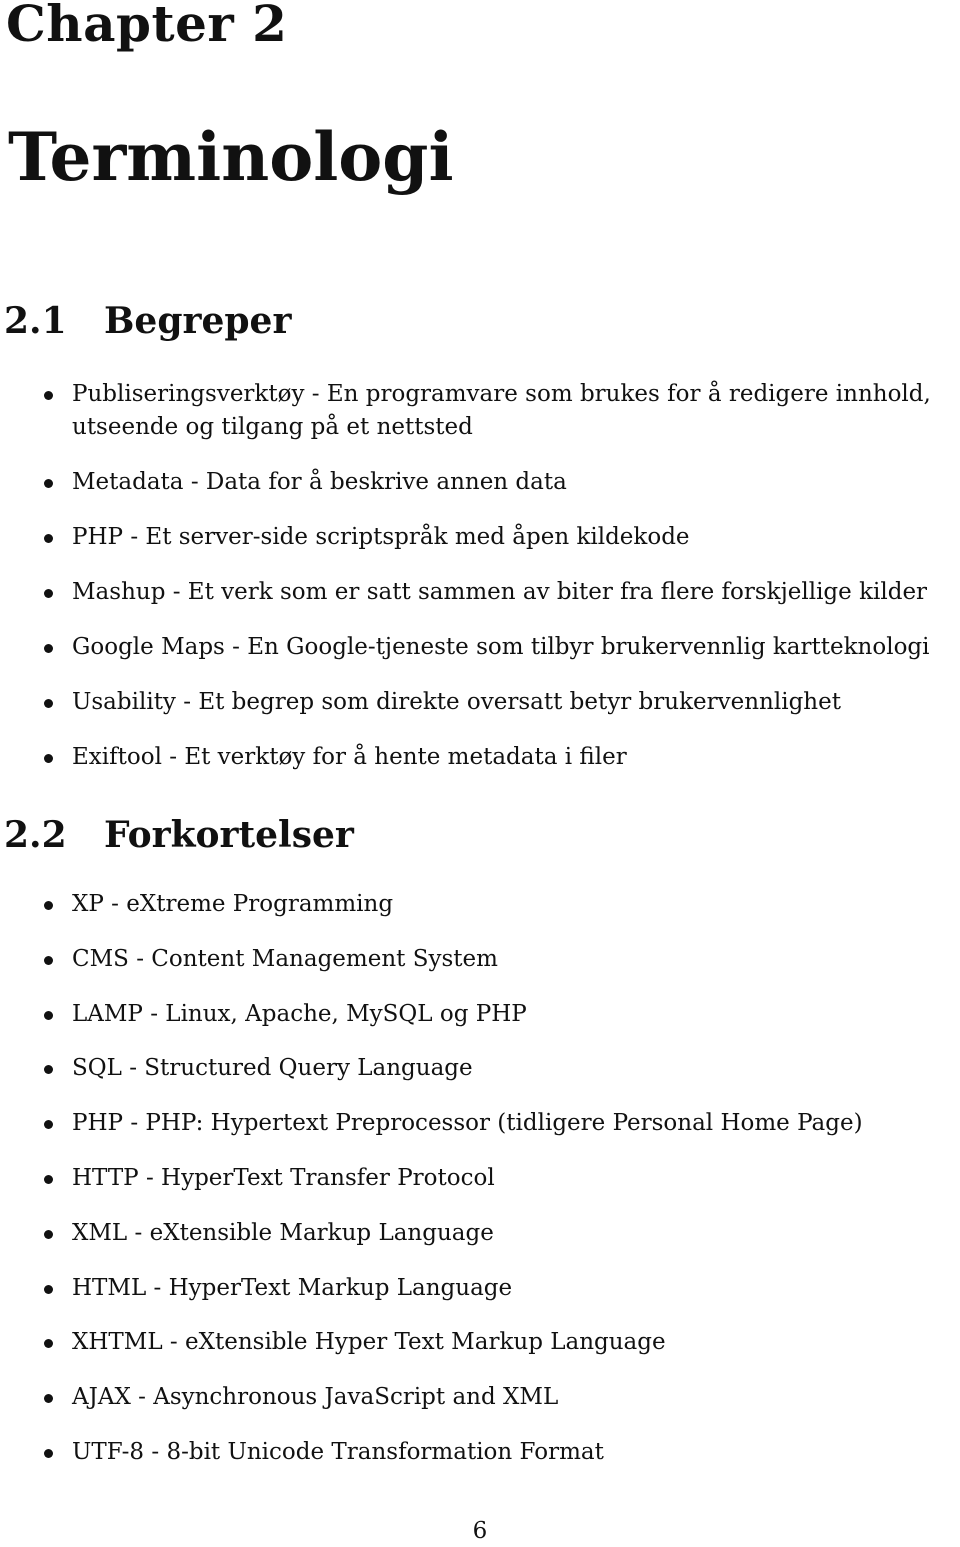 This screenshot has height=1547, width=960. Describe the element at coordinates (315, 1397) in the screenshot. I see `list-item-text: AJAX - Asynchronous JavaScript and XML` at that location.